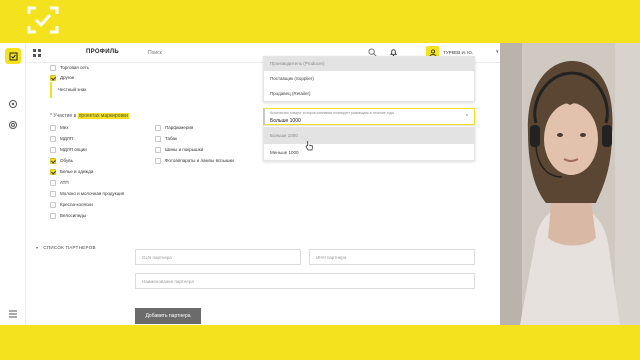 Image resolution: width=640 pixels, height=360 pixels. I want to click on checkbox-row: Велосипеды, so click(68, 215).